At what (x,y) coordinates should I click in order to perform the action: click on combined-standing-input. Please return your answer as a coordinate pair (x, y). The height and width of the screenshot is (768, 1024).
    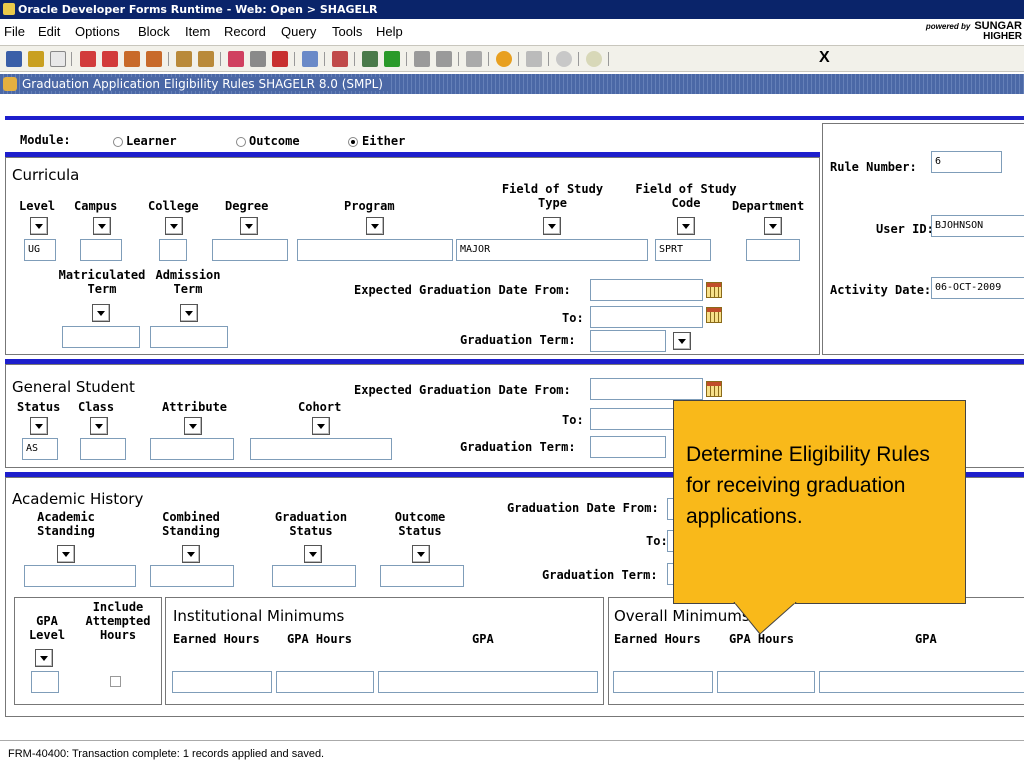
    Looking at the image, I should click on (192, 576).